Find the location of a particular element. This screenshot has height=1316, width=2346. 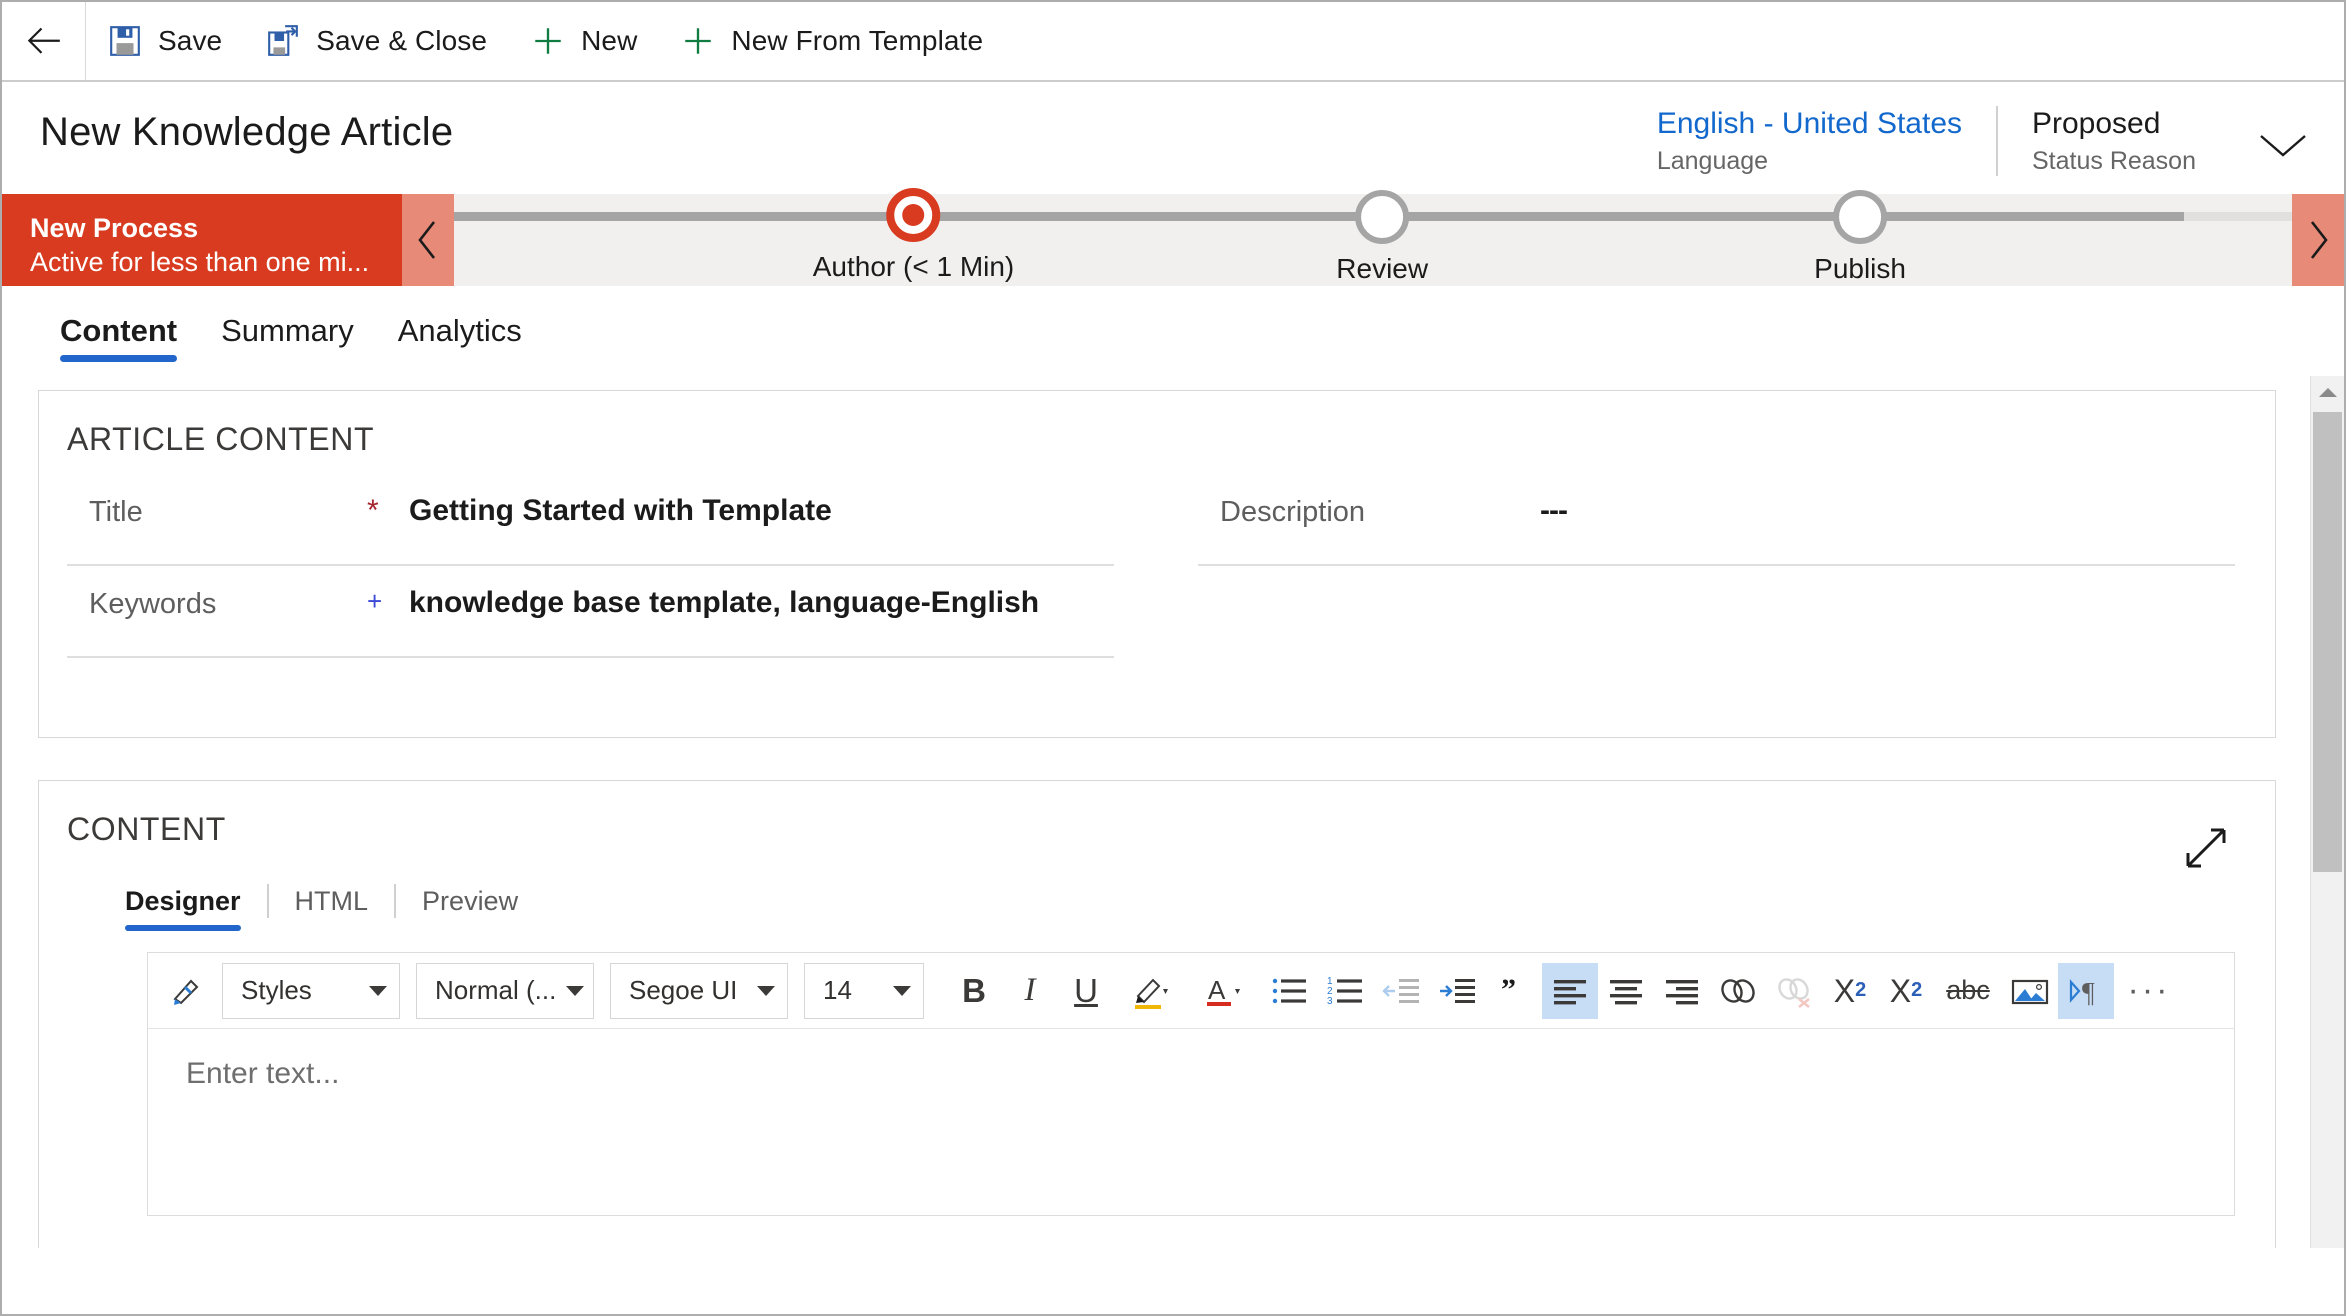

tab-content: Content is located at coordinates (118, 331).